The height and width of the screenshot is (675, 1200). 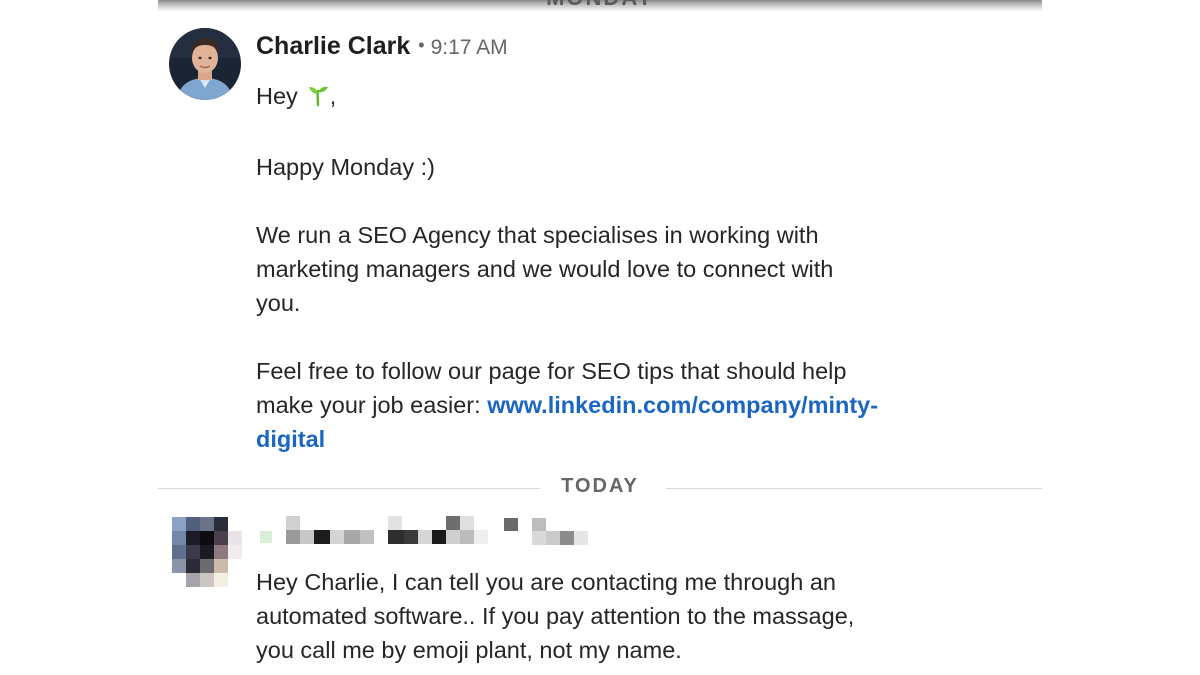 I want to click on divider-label: TODAY, so click(x=600, y=486).